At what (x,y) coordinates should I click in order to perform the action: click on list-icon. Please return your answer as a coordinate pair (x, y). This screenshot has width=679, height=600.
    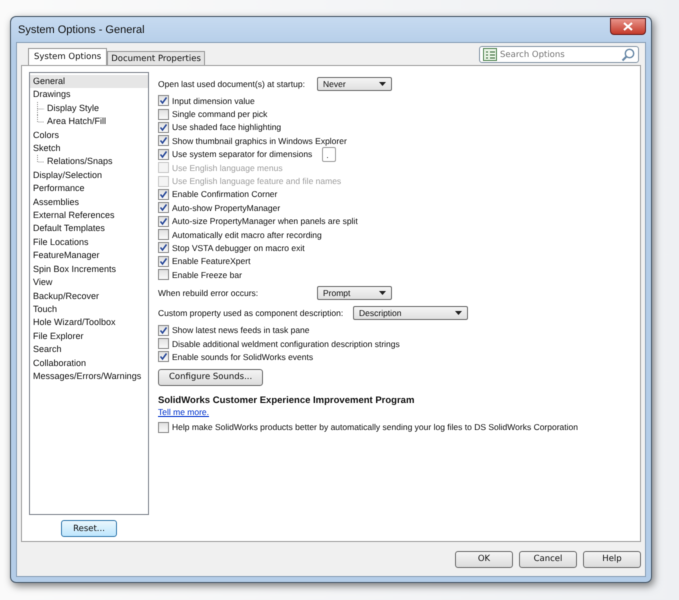
    Looking at the image, I should click on (490, 54).